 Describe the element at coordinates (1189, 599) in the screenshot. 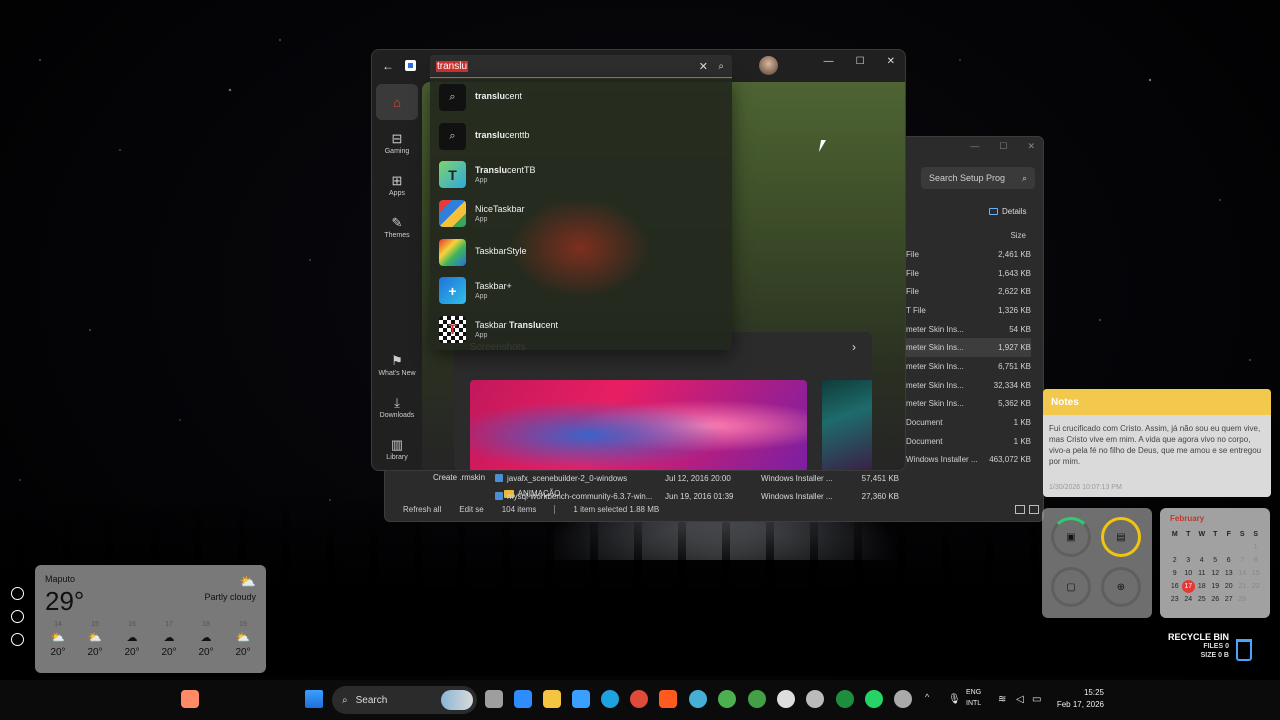

I see `calendar-day: 24` at that location.